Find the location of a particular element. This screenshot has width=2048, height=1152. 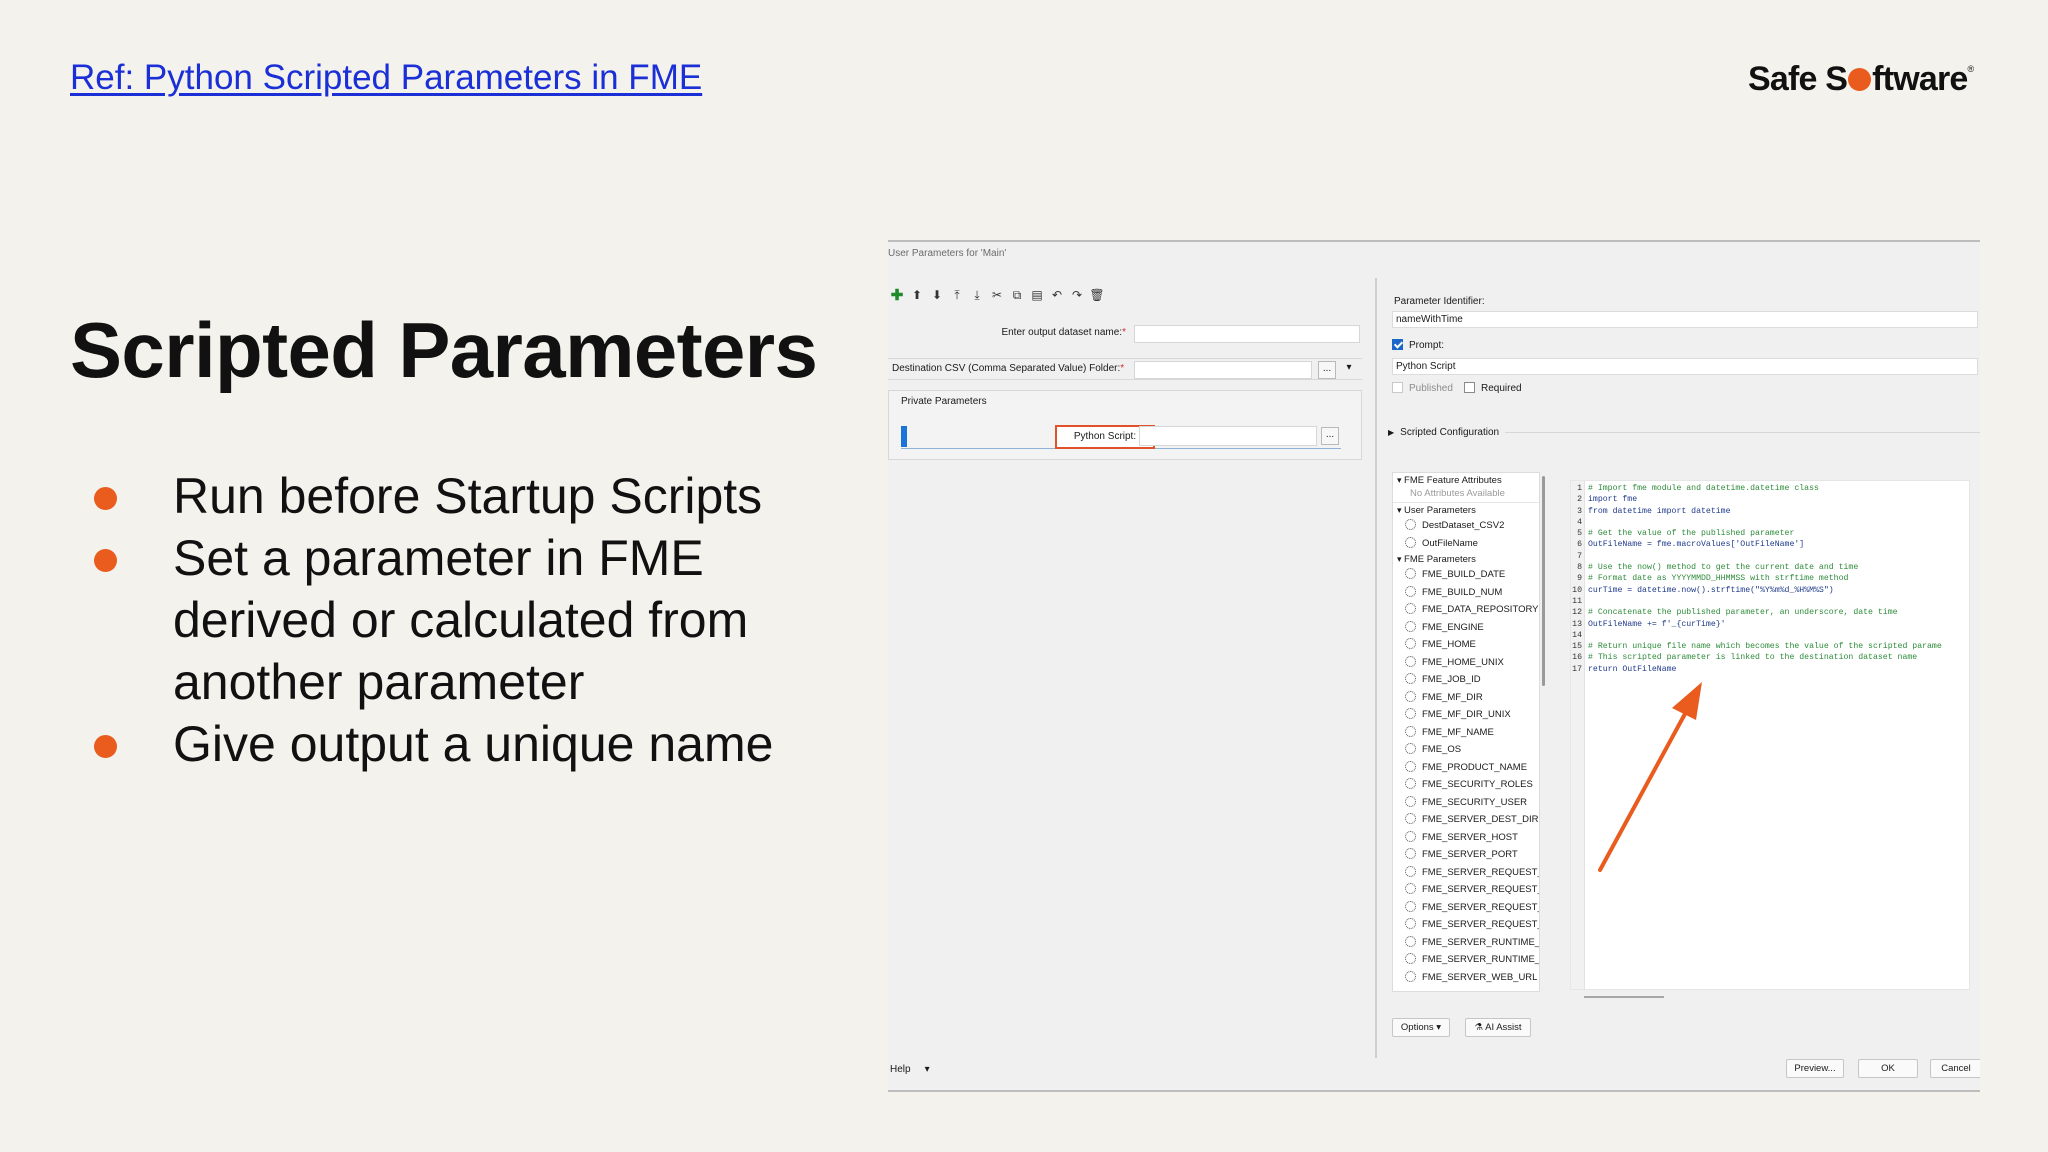

tree-item: FME_MF_NAME is located at coordinates (1466, 733).